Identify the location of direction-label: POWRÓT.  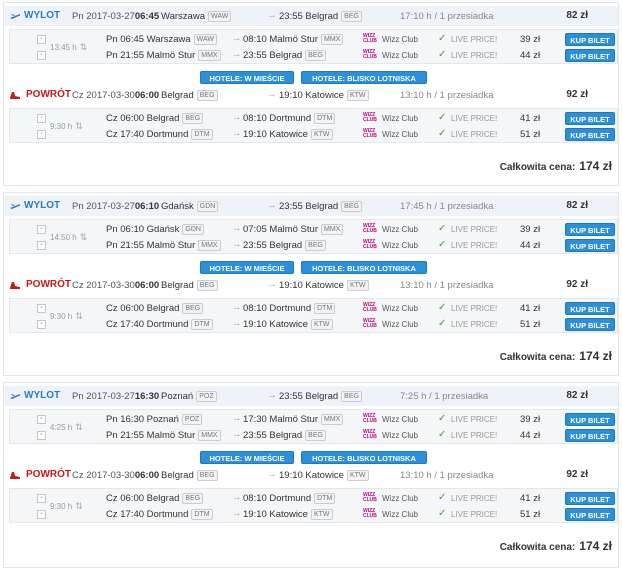
(48, 284).